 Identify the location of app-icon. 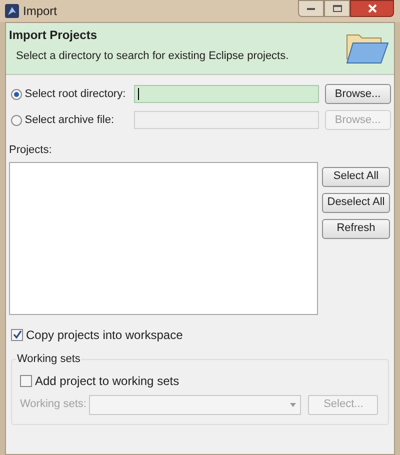
(12, 11).